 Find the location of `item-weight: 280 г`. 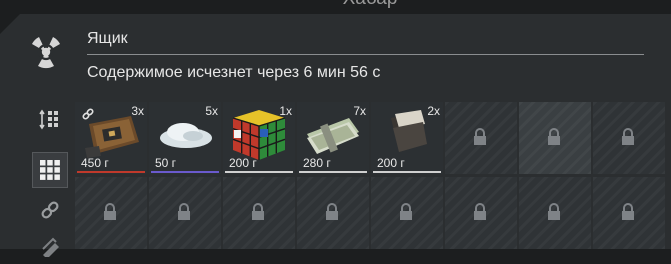

item-weight: 280 г is located at coordinates (317, 163).